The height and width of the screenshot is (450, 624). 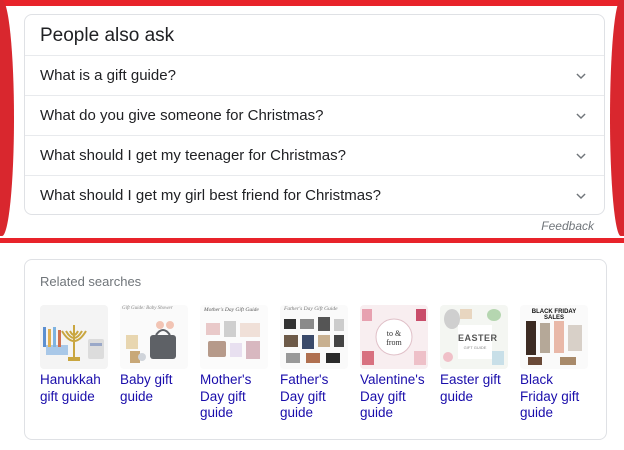 What do you see at coordinates (470, 388) in the screenshot?
I see `related-search-label: Easter gift guide` at bounding box center [470, 388].